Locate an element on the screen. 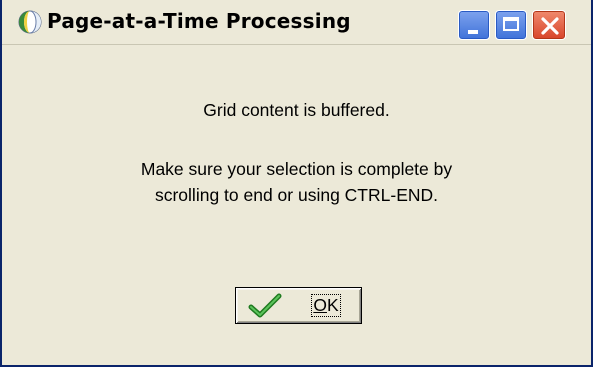  ok-label-rest: K is located at coordinates (332, 305).